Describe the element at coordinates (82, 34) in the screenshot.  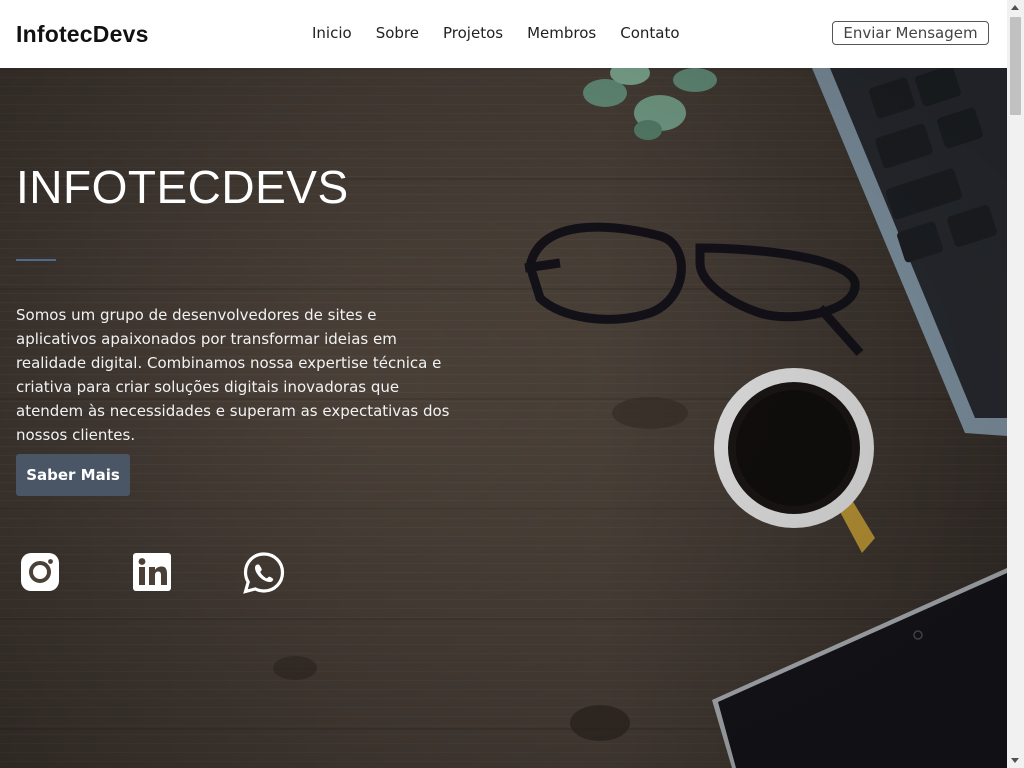
I see `brand-logo: InfotecDevs` at that location.